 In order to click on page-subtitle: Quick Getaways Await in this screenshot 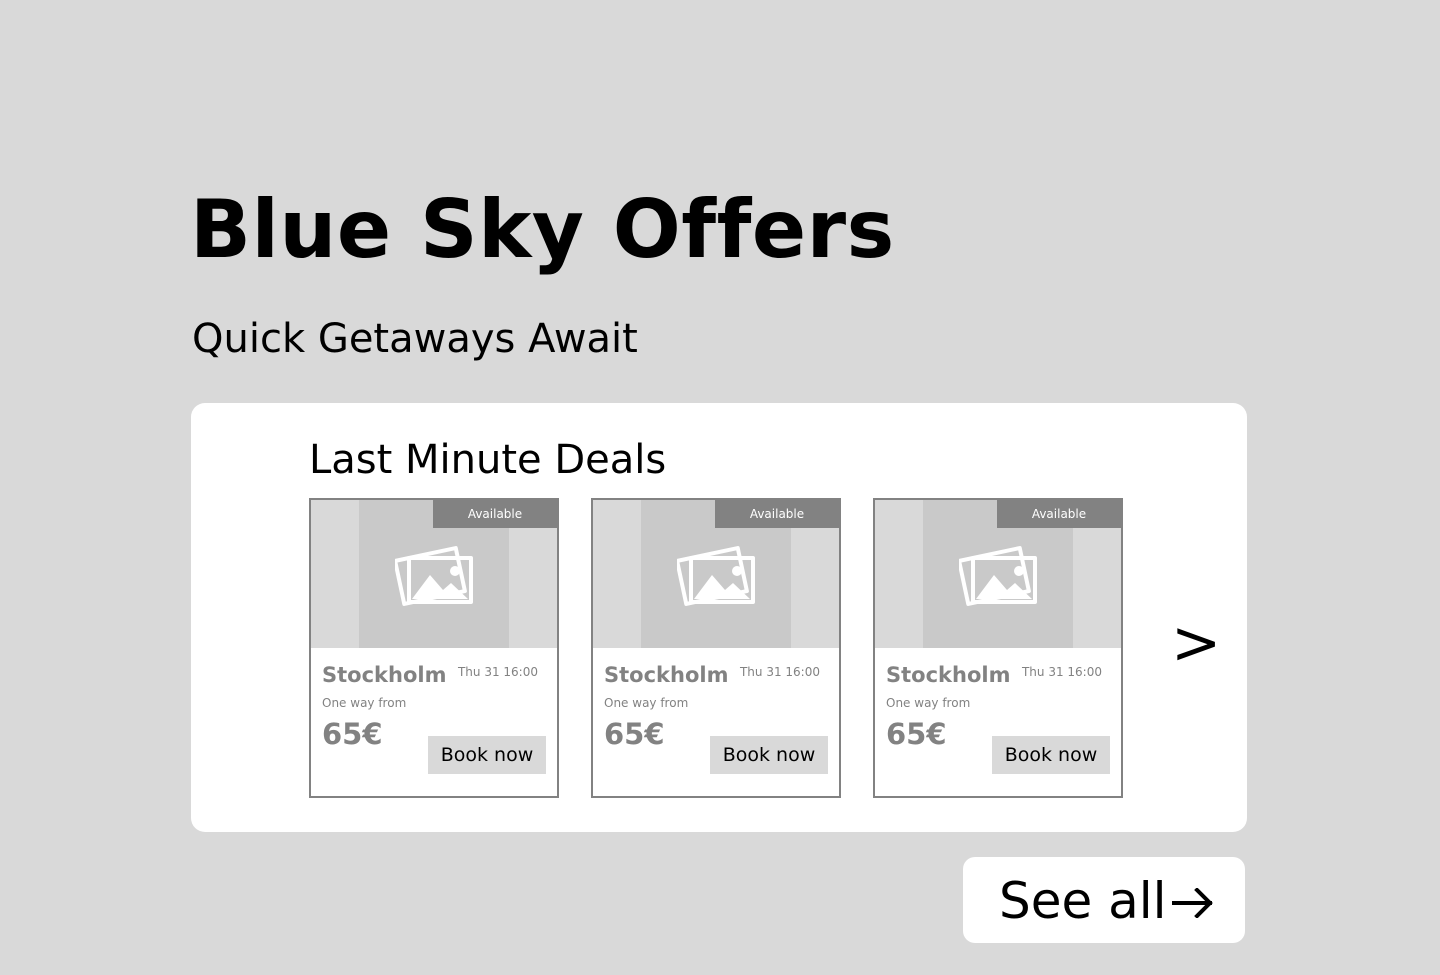, I will do `click(415, 339)`.